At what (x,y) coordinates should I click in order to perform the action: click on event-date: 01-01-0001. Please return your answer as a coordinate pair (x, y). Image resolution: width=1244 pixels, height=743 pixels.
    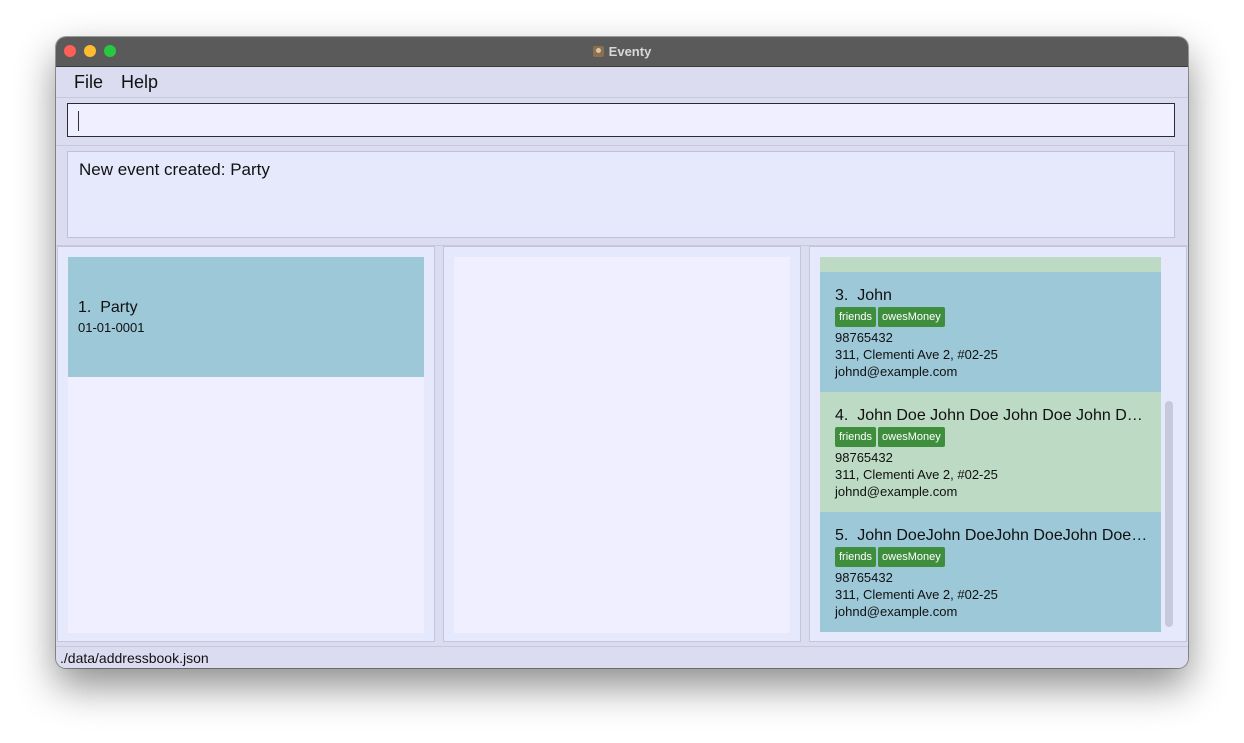
    Looking at the image, I should click on (111, 327).